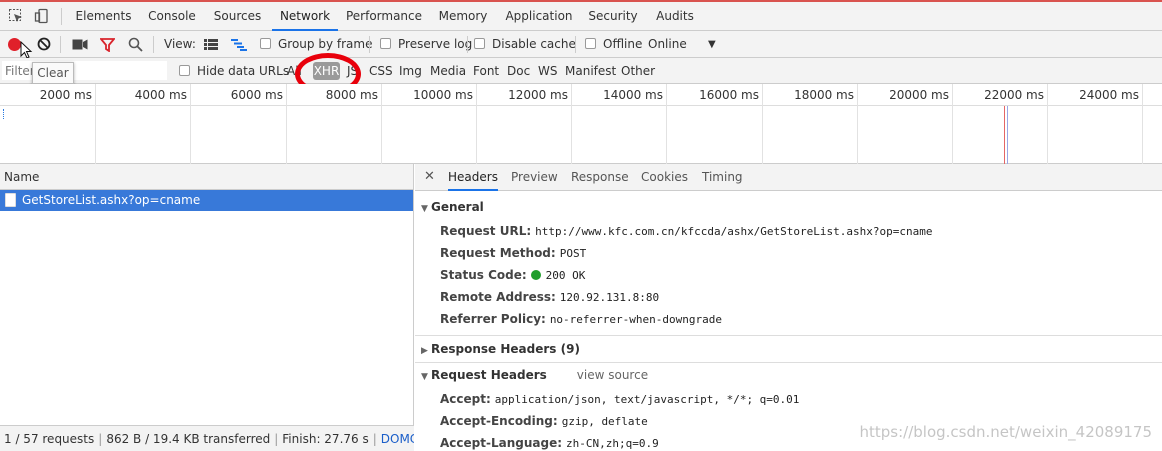 The image size is (1162, 451). I want to click on table-row: GetStoreList.ashx?op=cname, so click(206, 200).